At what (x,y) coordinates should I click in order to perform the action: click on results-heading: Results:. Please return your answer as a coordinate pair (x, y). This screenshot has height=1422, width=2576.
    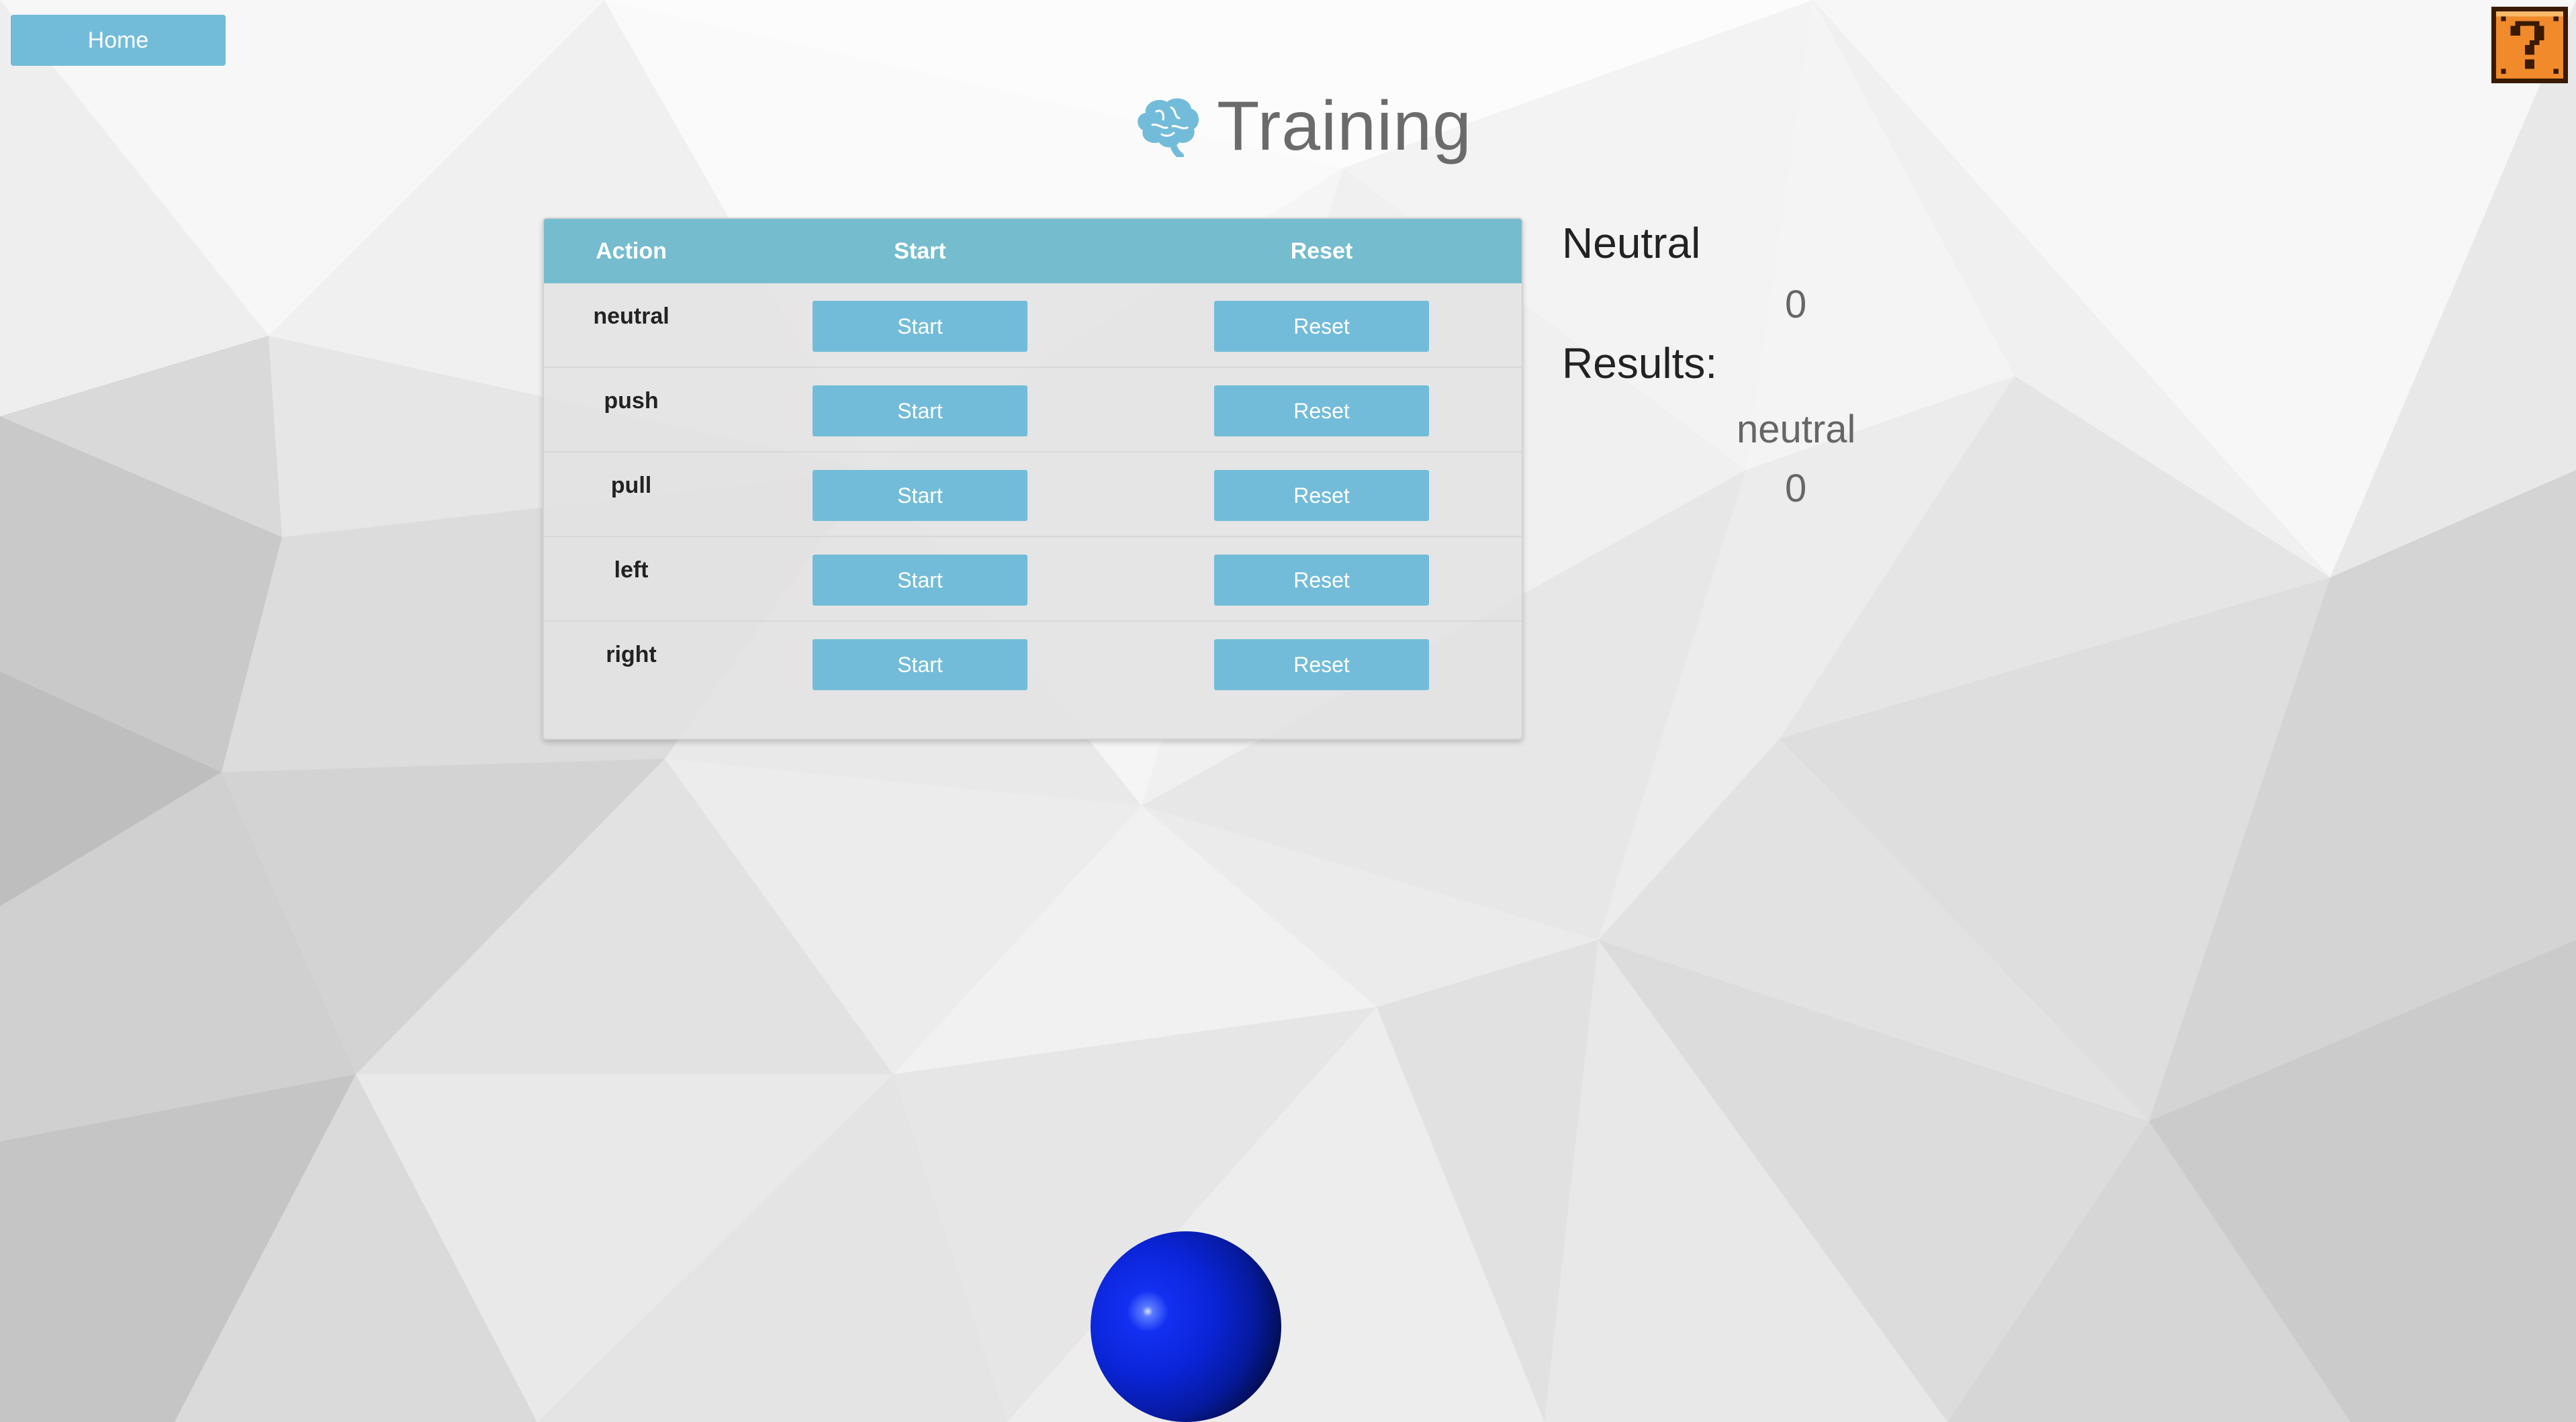
    Looking at the image, I should click on (1640, 363).